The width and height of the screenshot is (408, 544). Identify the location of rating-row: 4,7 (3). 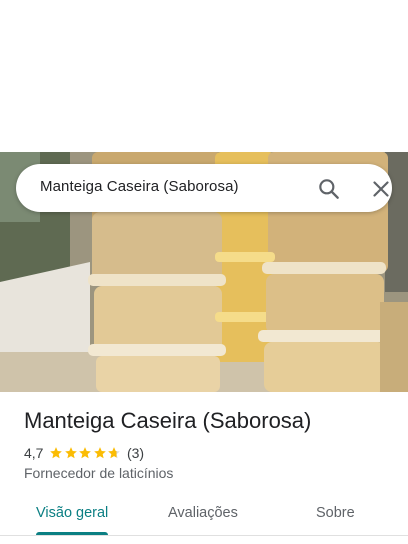
(84, 453).